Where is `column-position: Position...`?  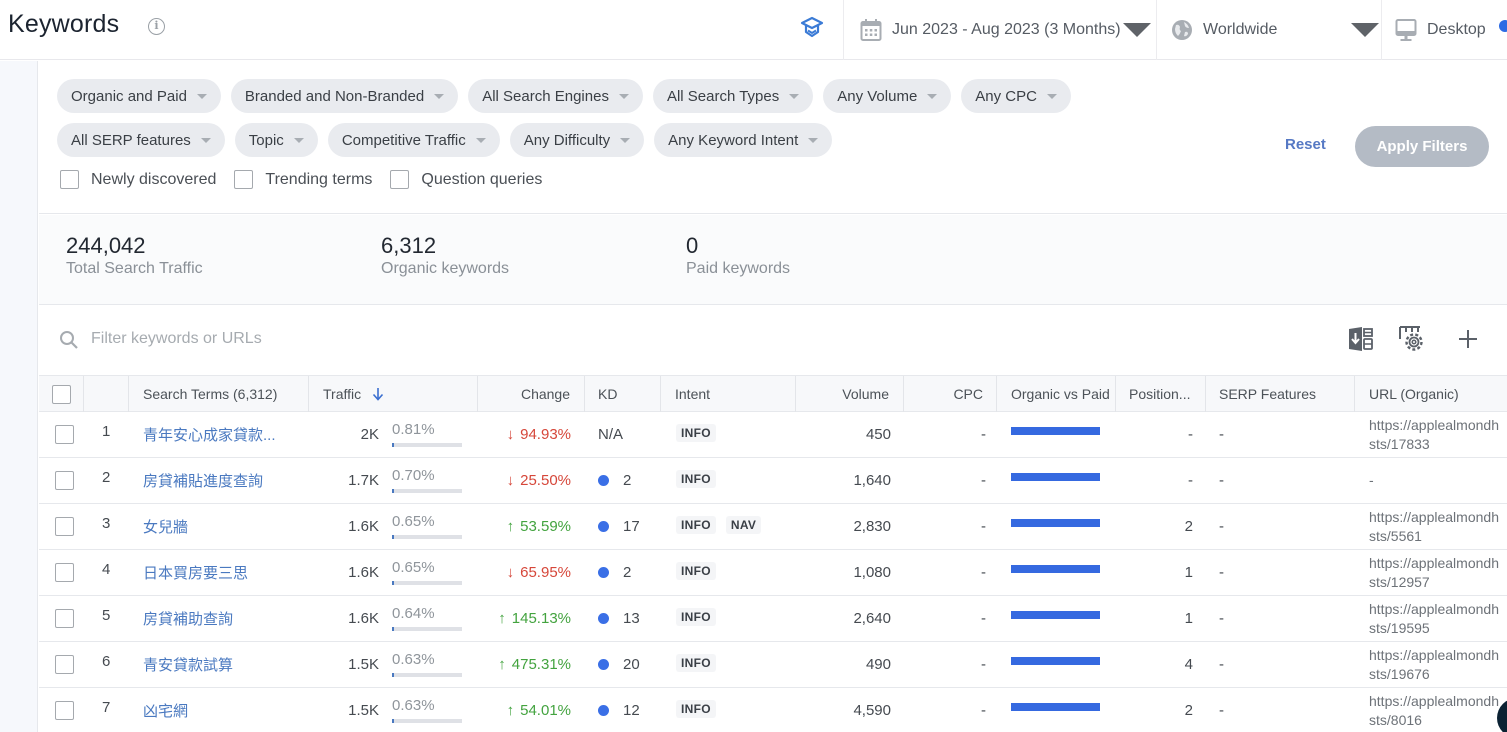 column-position: Position... is located at coordinates (1161, 394).